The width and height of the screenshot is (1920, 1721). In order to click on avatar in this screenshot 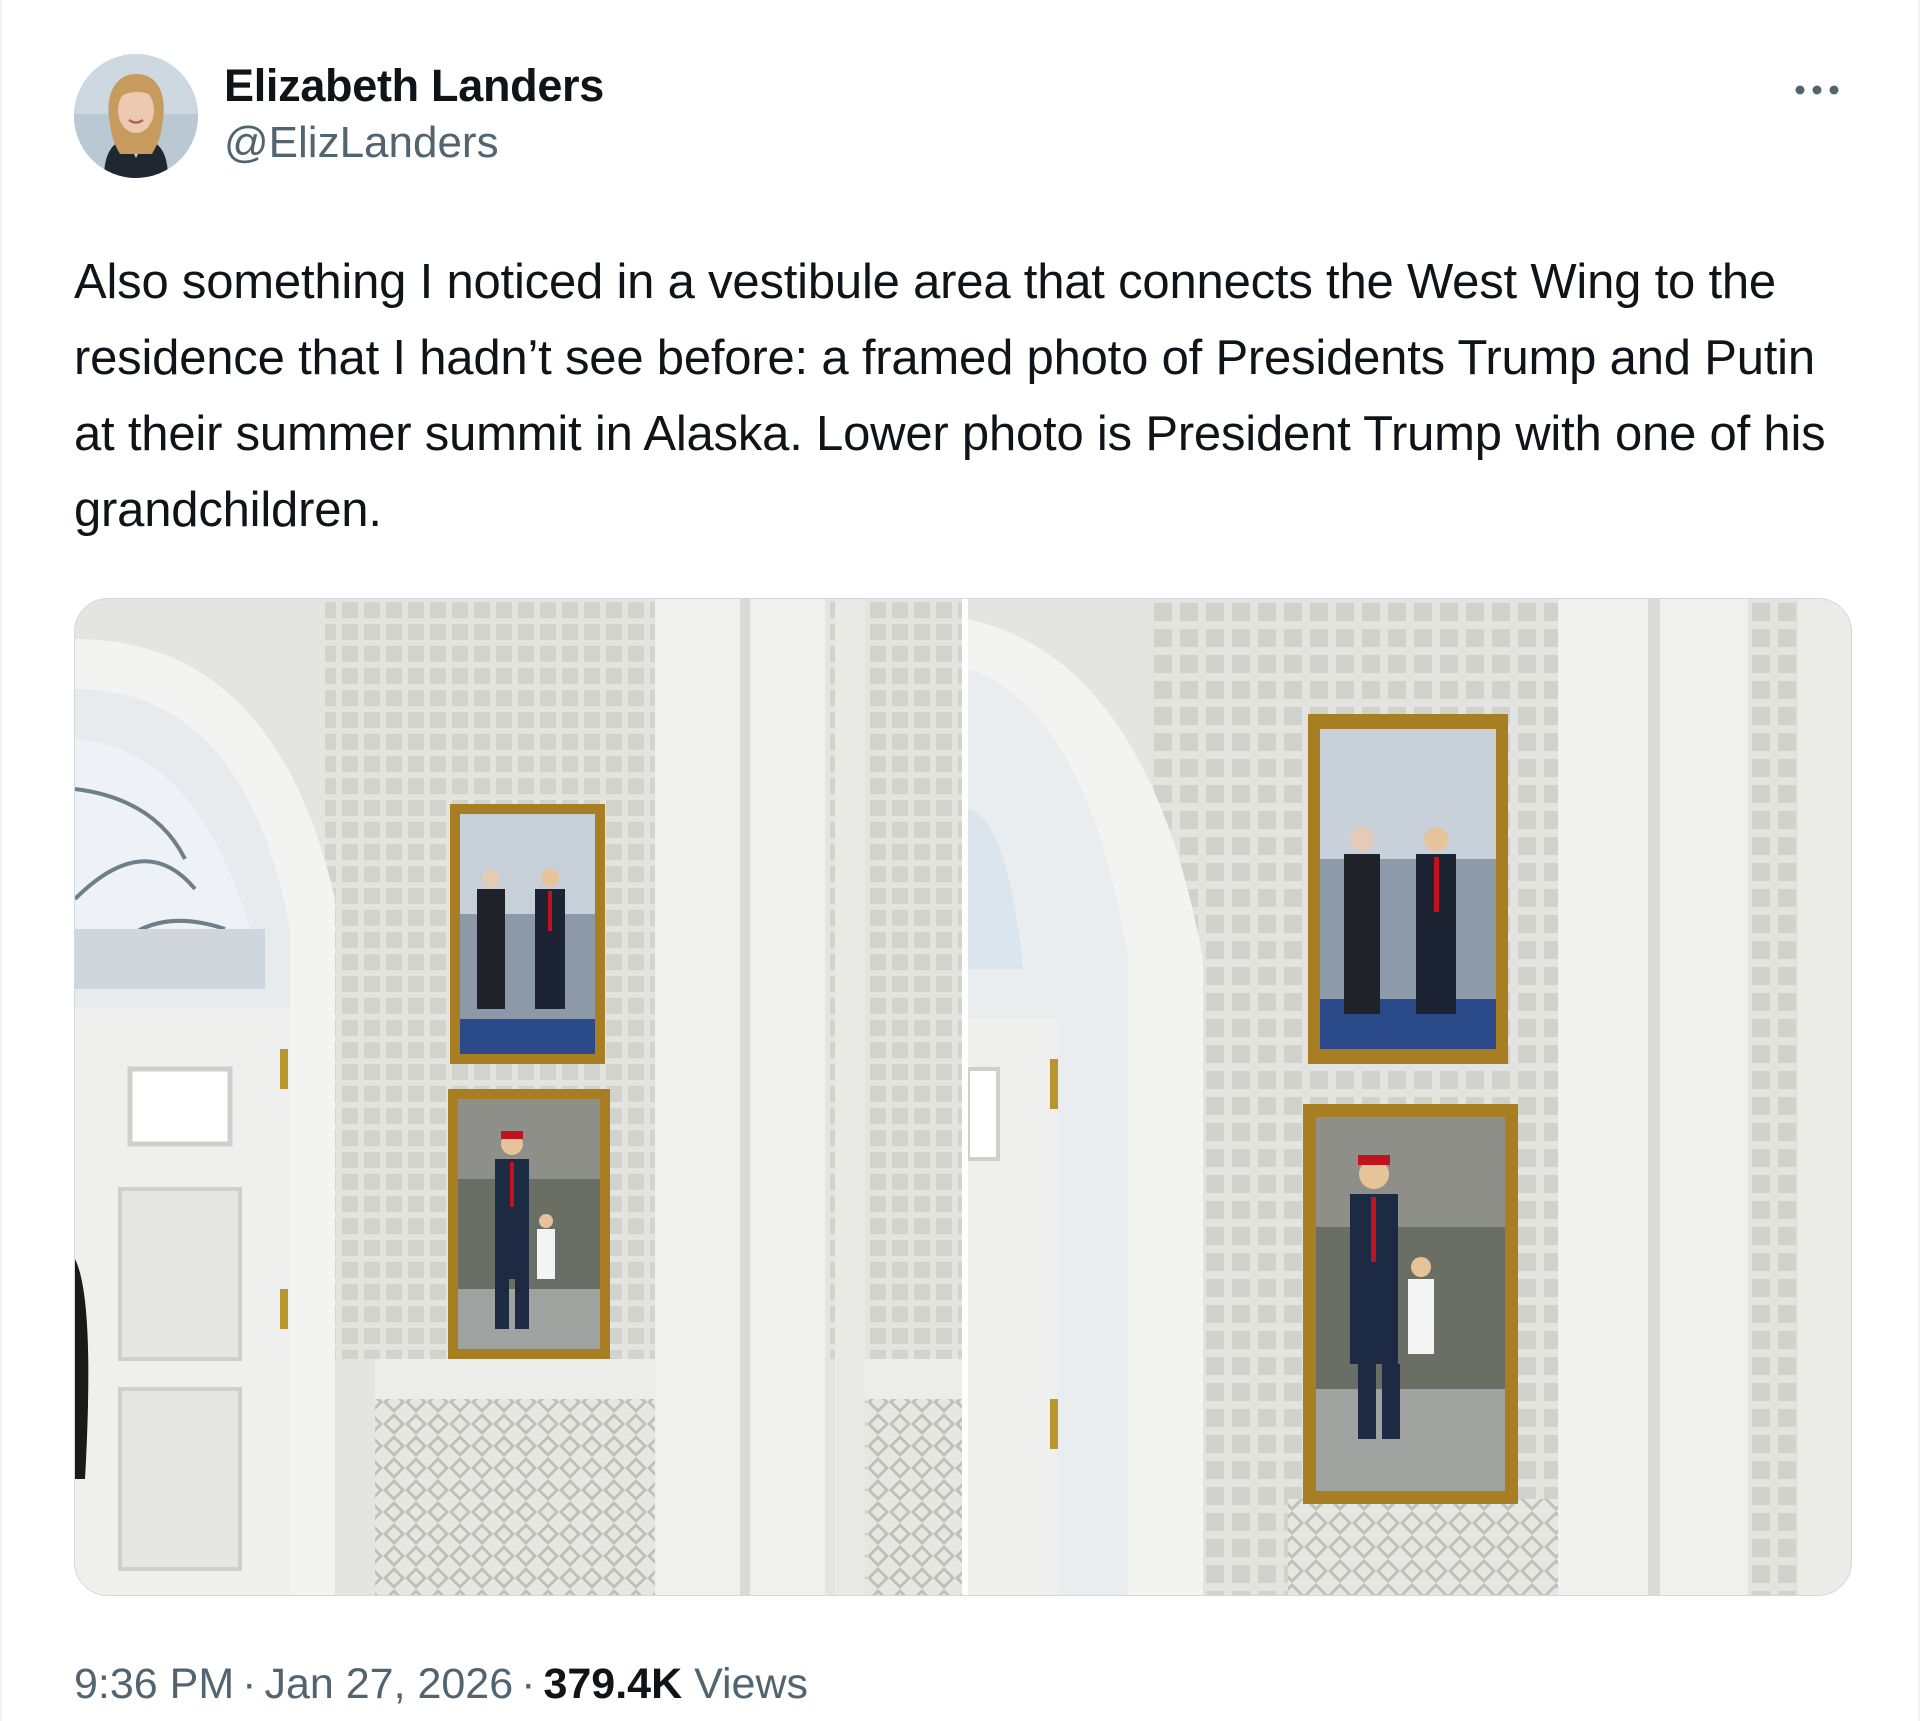, I will do `click(136, 116)`.